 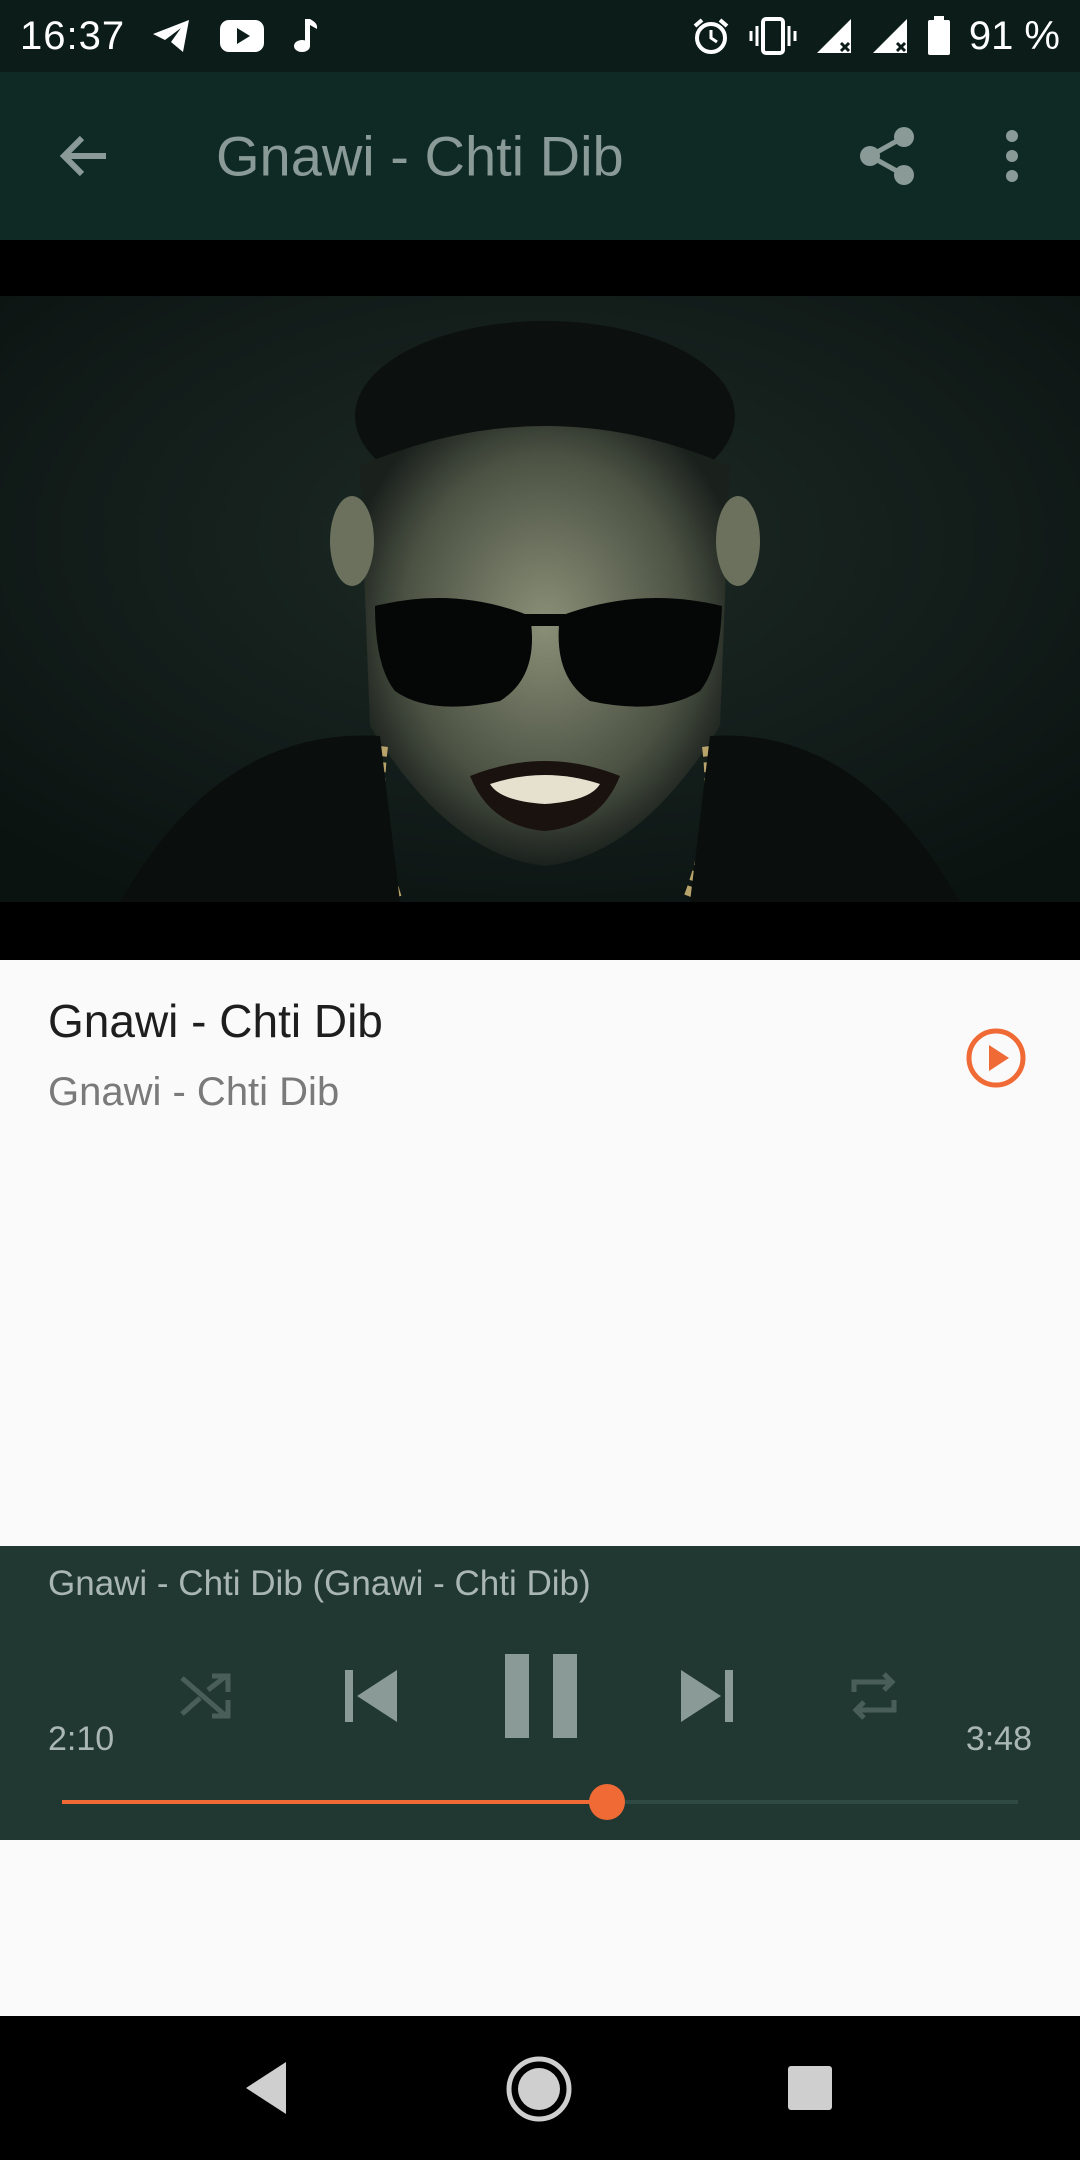 I want to click on share-button, so click(x=888, y=156).